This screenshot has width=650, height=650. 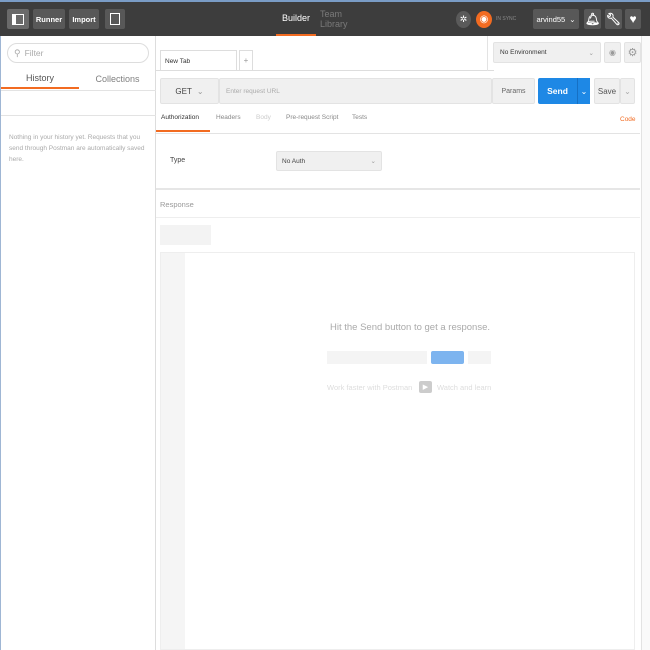 I want to click on user-dropdown: arvind55 ⌄, so click(x=556, y=19).